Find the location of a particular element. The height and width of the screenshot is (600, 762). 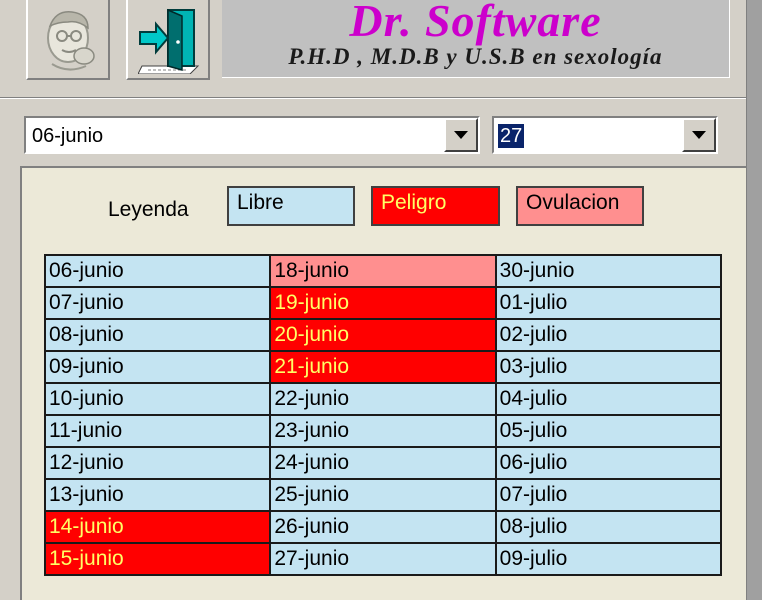

exit-door-icon is located at coordinates (169, 41).